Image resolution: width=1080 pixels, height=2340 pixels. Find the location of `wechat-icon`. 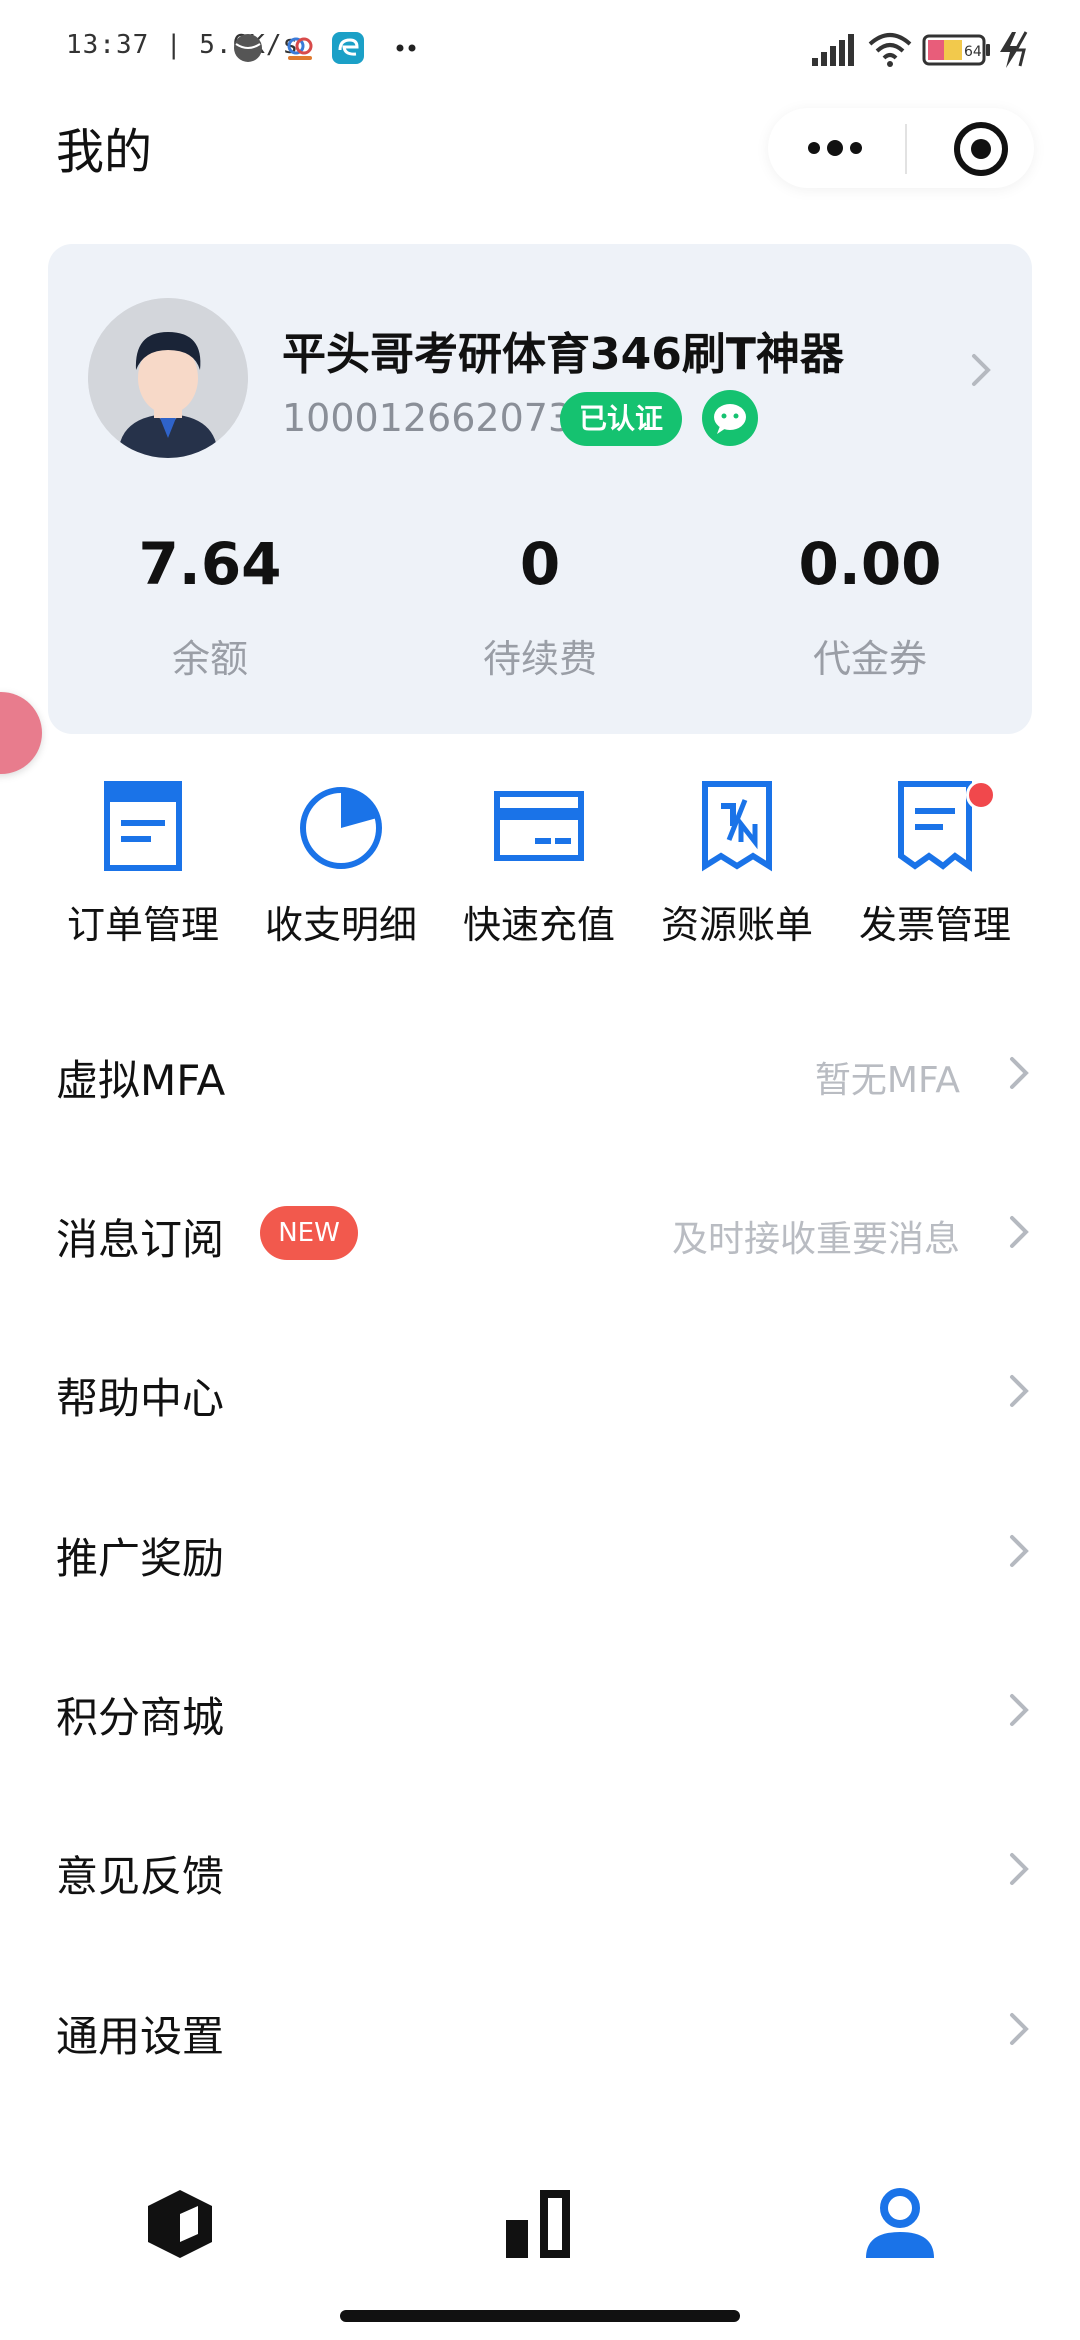

wechat-icon is located at coordinates (730, 418).